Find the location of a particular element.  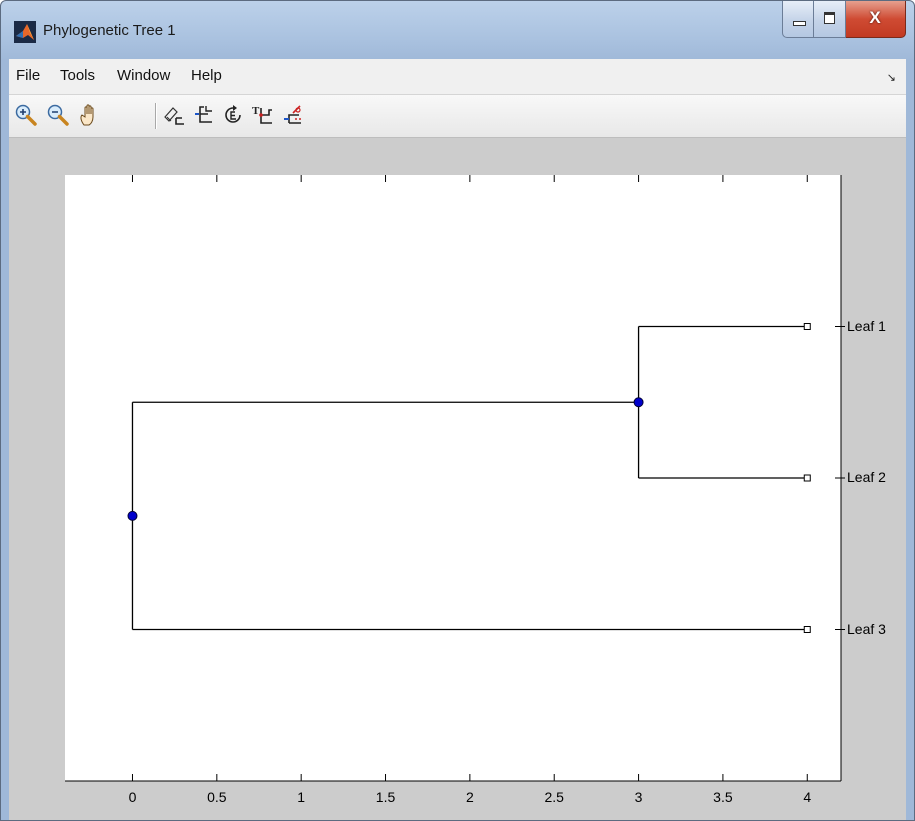

collapse-expand-icon is located at coordinates (204, 115).